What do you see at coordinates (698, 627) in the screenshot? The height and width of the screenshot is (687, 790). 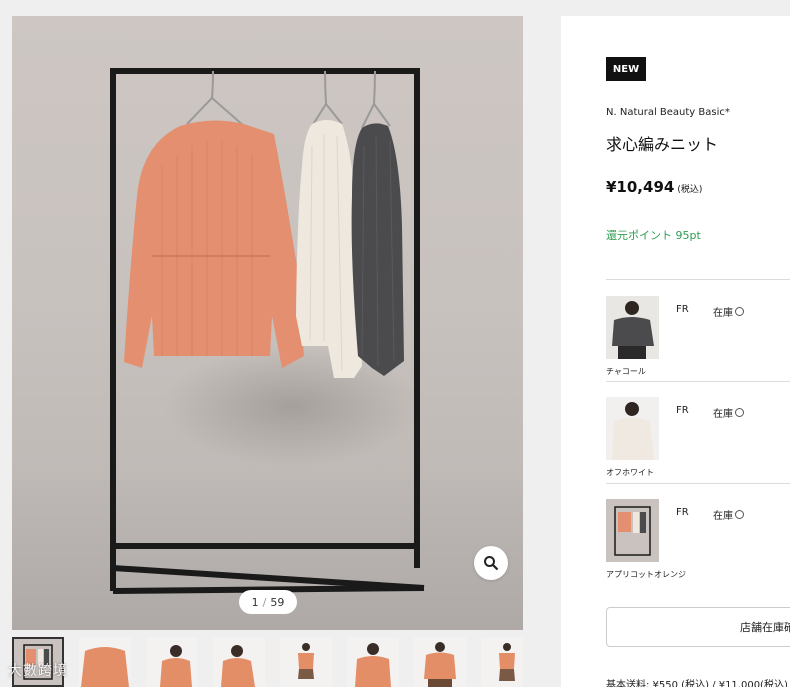 I see `store-stock-button: 店舗在庫確` at bounding box center [698, 627].